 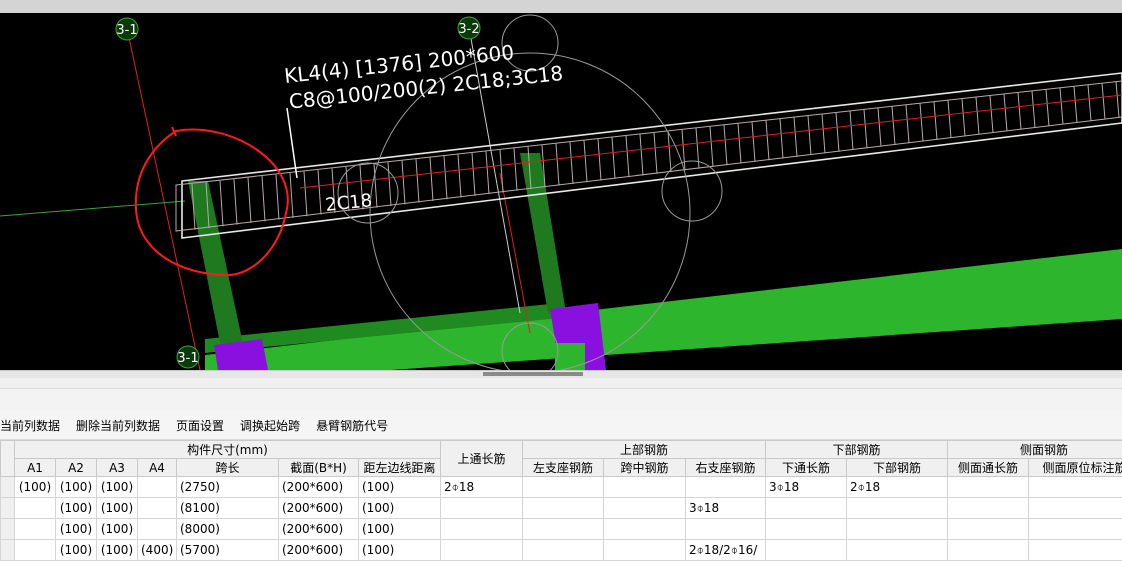 What do you see at coordinates (897, 467) in the screenshot?
I see `header-bottom-rebar: 下部钢筋` at bounding box center [897, 467].